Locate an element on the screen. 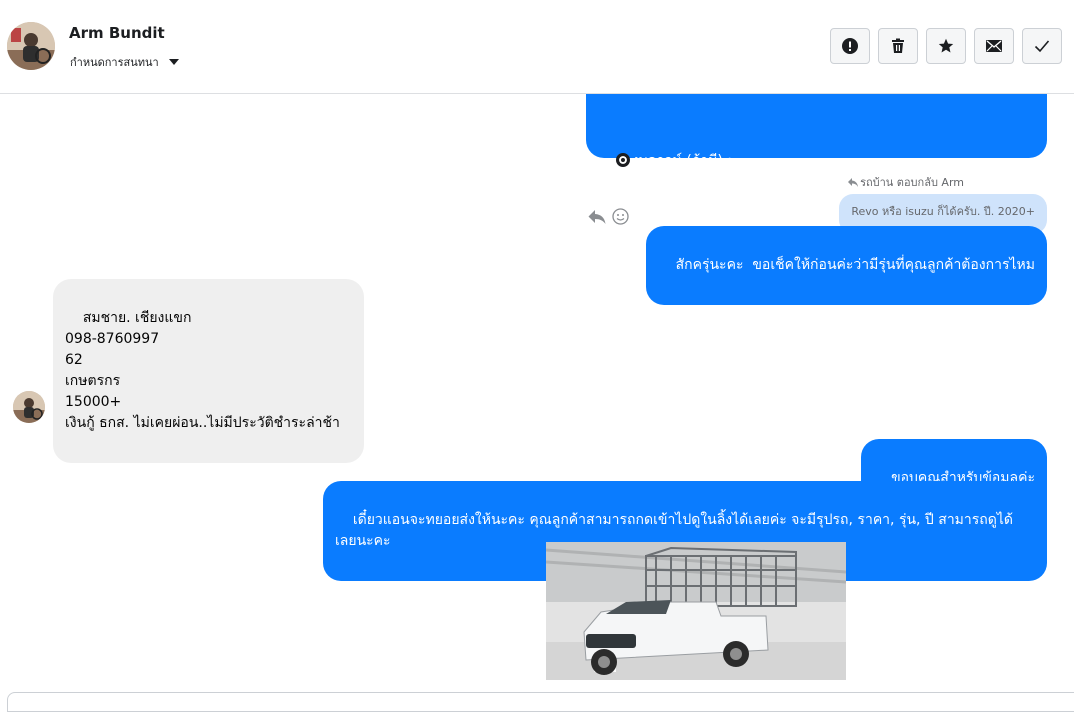  mark-spam-button is located at coordinates (850, 46).